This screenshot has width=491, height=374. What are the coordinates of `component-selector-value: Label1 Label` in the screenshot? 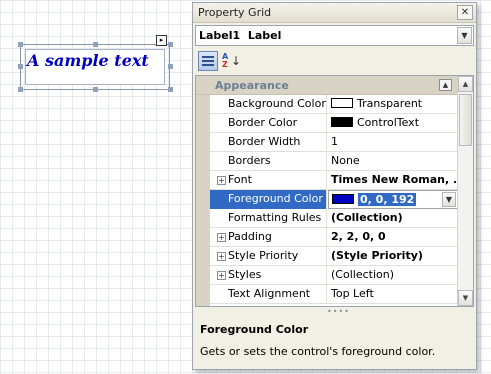 It's located at (240, 35).